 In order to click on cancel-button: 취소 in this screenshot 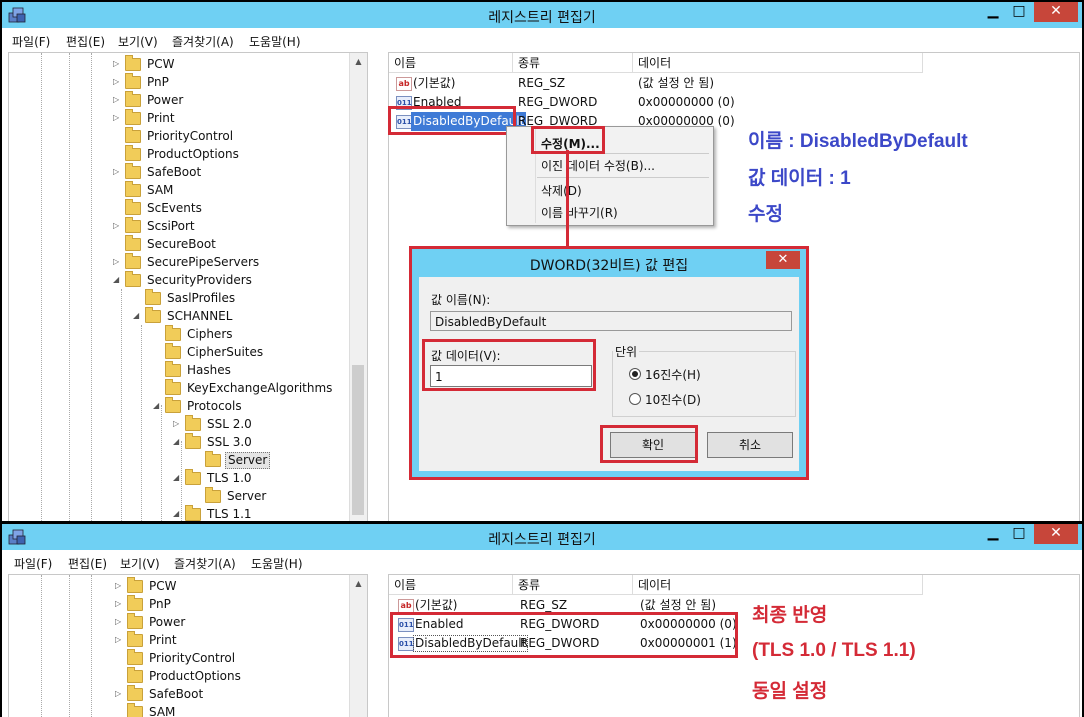, I will do `click(750, 445)`.